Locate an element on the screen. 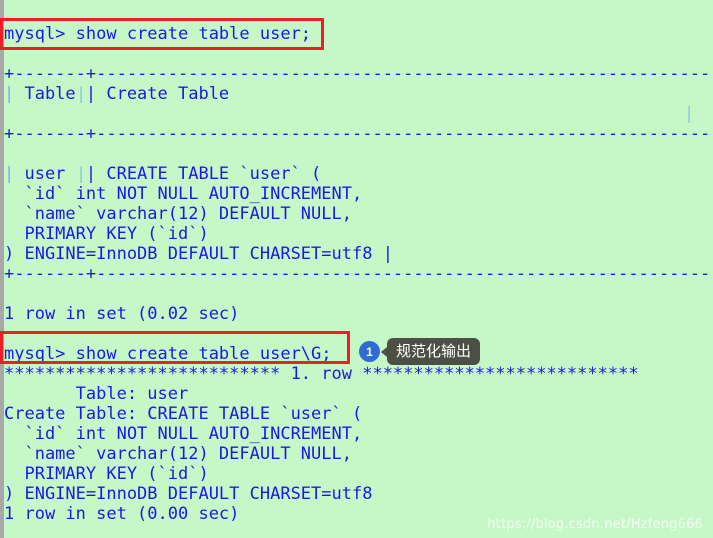  terminal-line: ) ENGINE=InnoDB DEFAULT CHARSET=utf8 | is located at coordinates (198, 254).